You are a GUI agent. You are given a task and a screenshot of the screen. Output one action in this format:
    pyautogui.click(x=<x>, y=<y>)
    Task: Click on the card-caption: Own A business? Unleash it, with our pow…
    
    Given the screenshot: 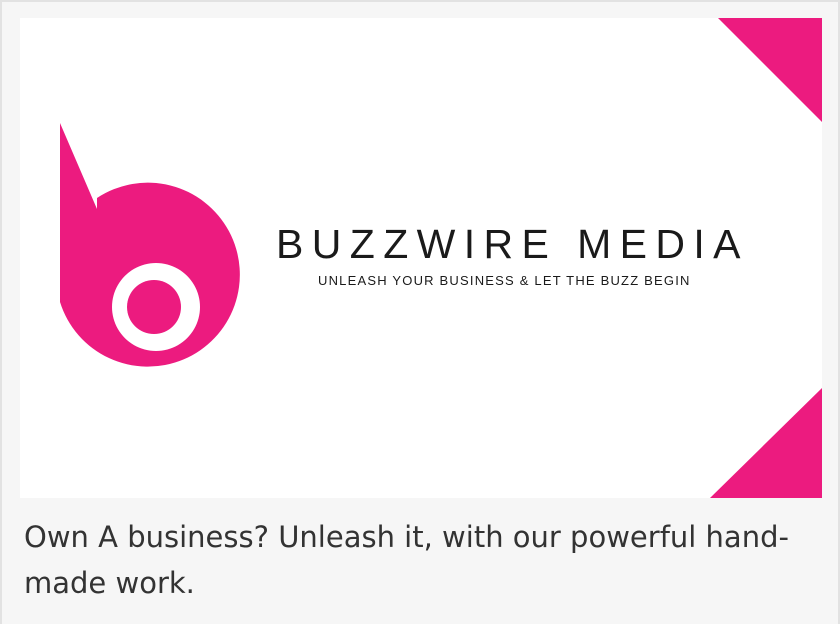 What is the action you would take?
    pyautogui.click(x=406, y=560)
    